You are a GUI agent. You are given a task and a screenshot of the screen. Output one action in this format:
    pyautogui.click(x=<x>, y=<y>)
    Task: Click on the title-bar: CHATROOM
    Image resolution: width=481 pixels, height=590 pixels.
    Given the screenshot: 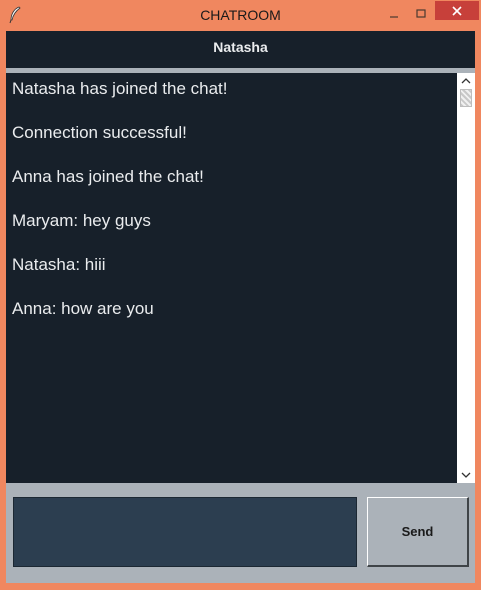 What is the action you would take?
    pyautogui.click(x=240, y=15)
    